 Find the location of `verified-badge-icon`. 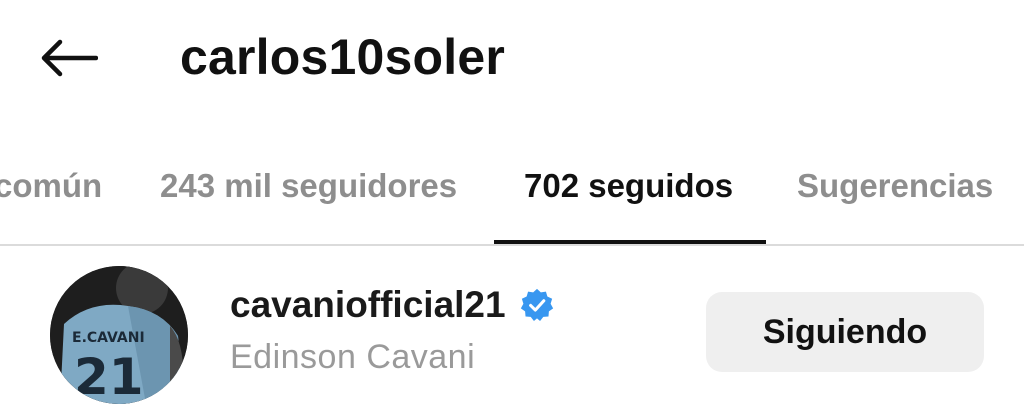

verified-badge-icon is located at coordinates (537, 305).